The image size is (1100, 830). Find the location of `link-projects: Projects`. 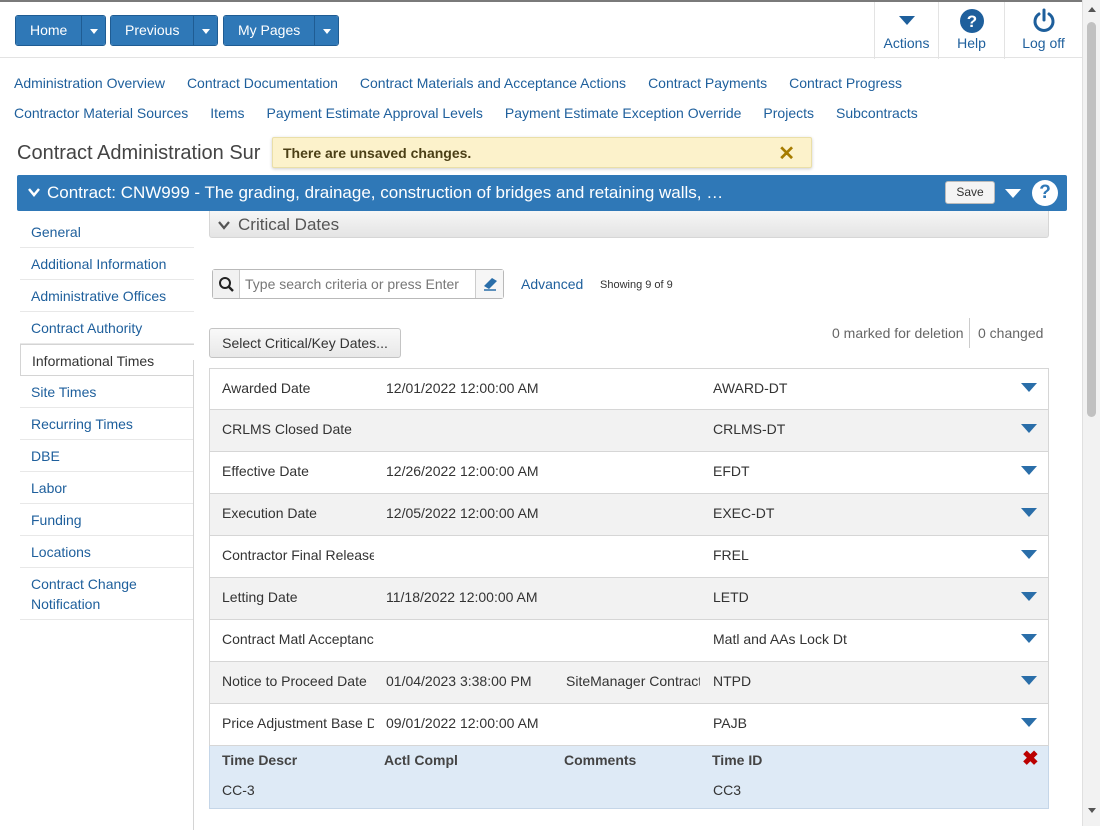

link-projects: Projects is located at coordinates (788, 113).